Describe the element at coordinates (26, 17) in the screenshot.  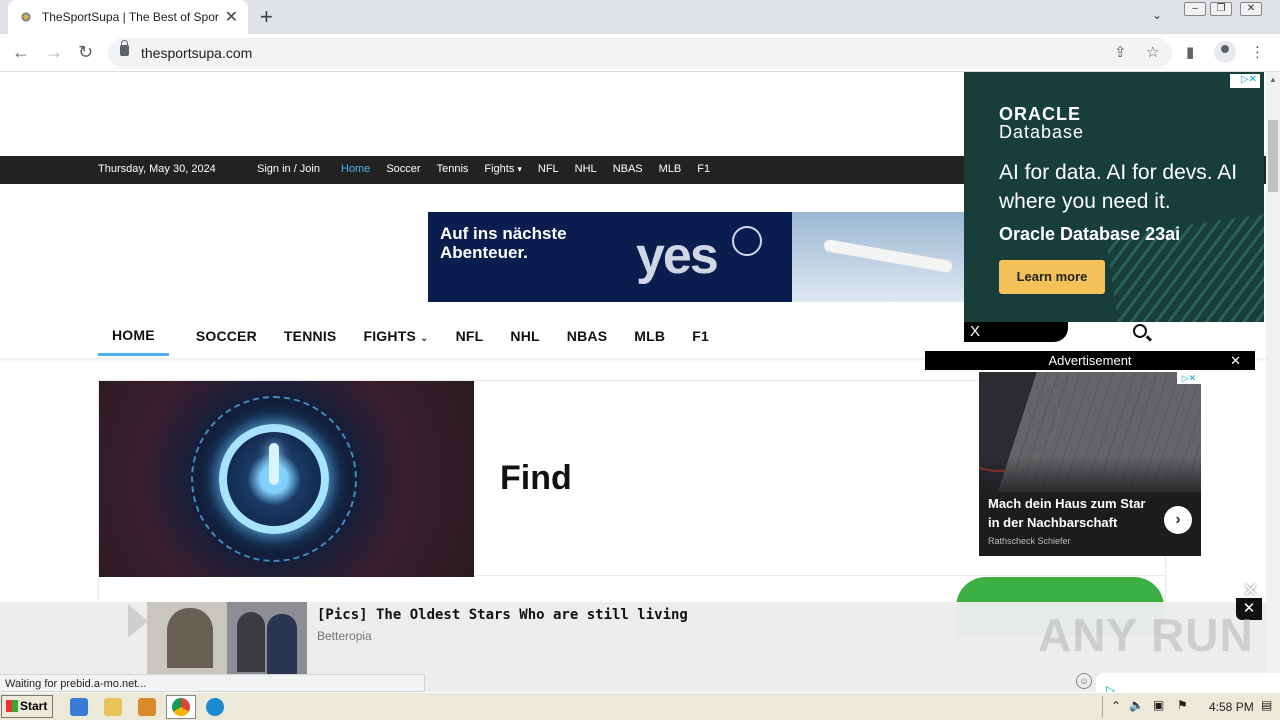
I see `site-favicon-icon` at that location.